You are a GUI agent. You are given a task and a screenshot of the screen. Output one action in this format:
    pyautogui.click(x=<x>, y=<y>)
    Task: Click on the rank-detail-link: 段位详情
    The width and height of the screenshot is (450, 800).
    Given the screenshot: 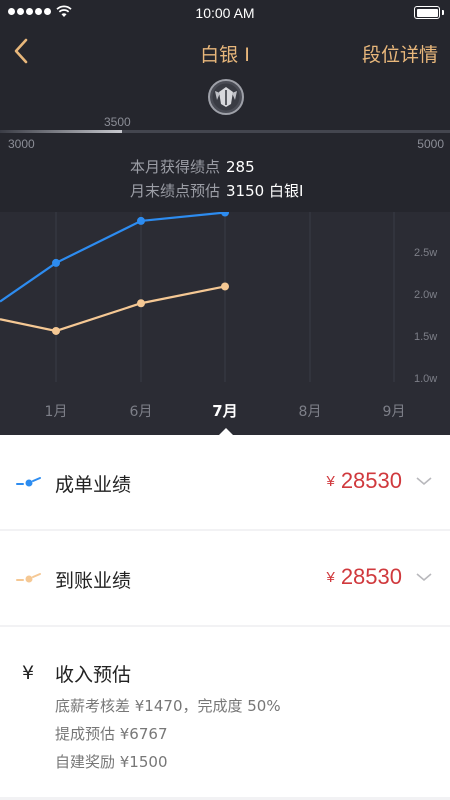 What is the action you would take?
    pyautogui.click(x=400, y=53)
    